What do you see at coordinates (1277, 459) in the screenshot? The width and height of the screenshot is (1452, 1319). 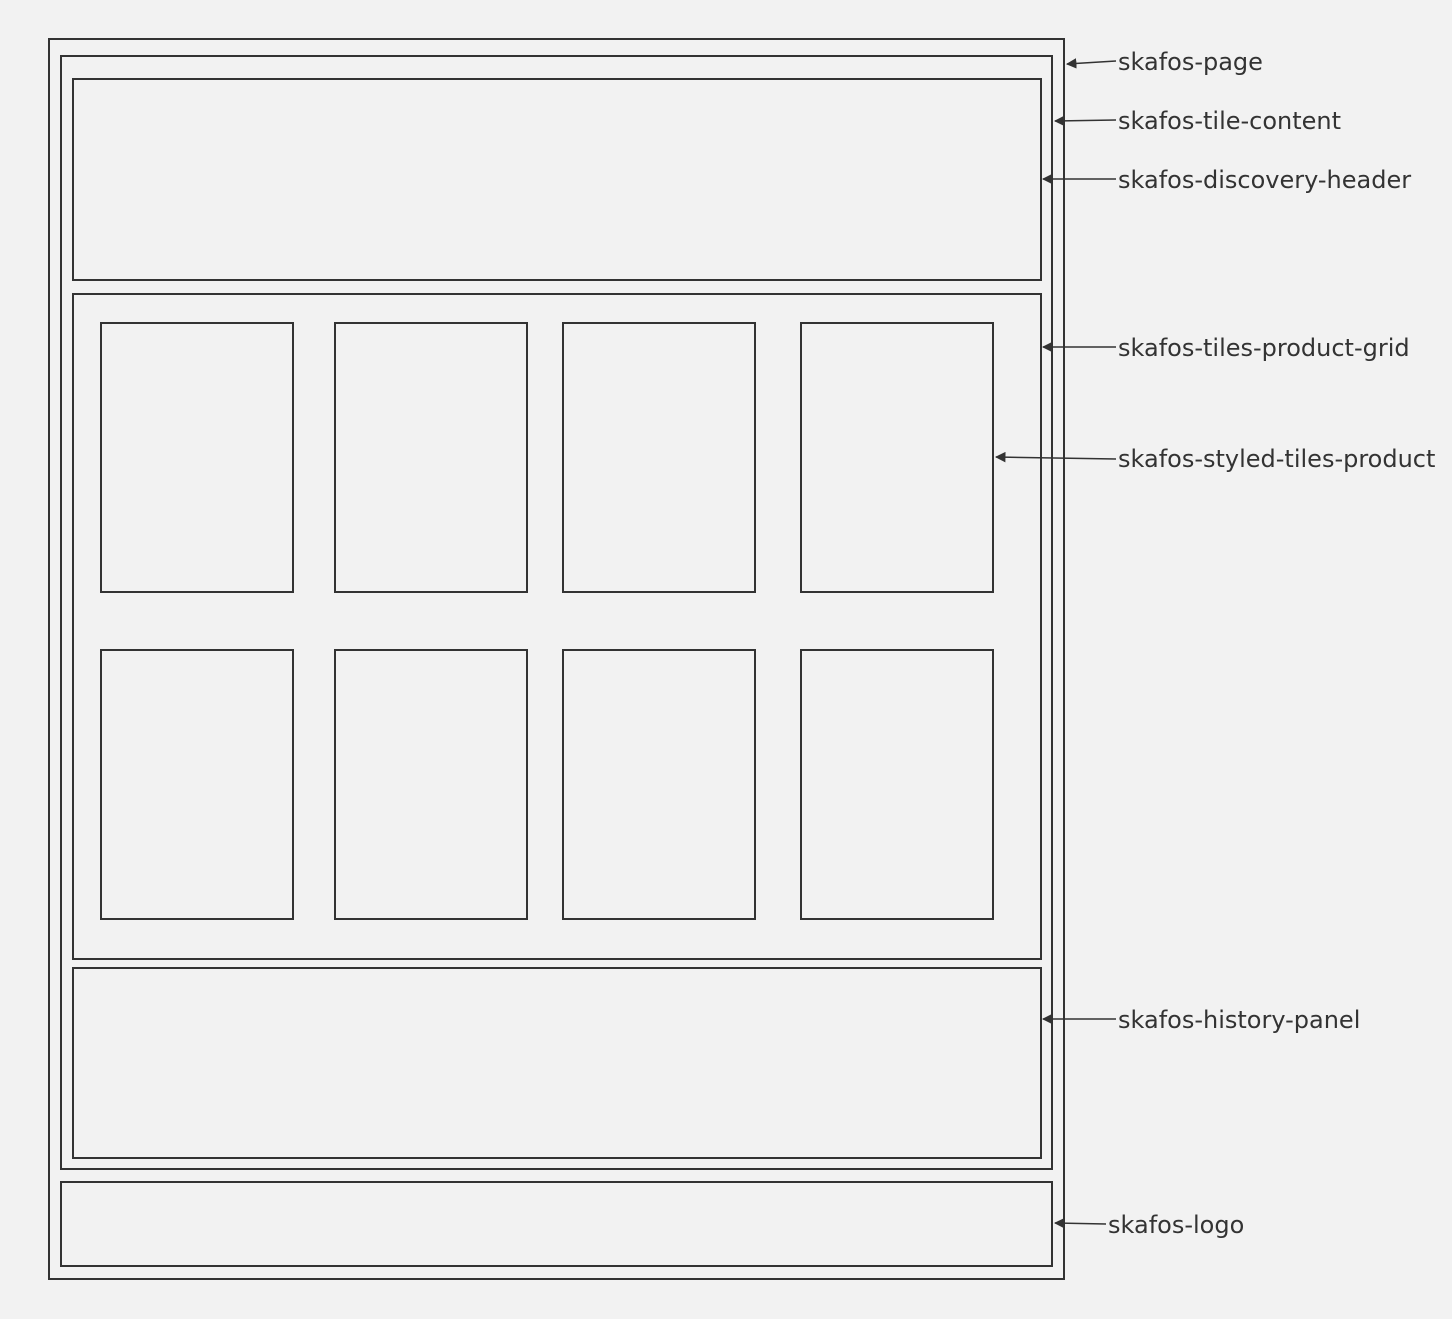 I see `label-skafos-styled-tiles-product: skafos-styled-tiles-product` at bounding box center [1277, 459].